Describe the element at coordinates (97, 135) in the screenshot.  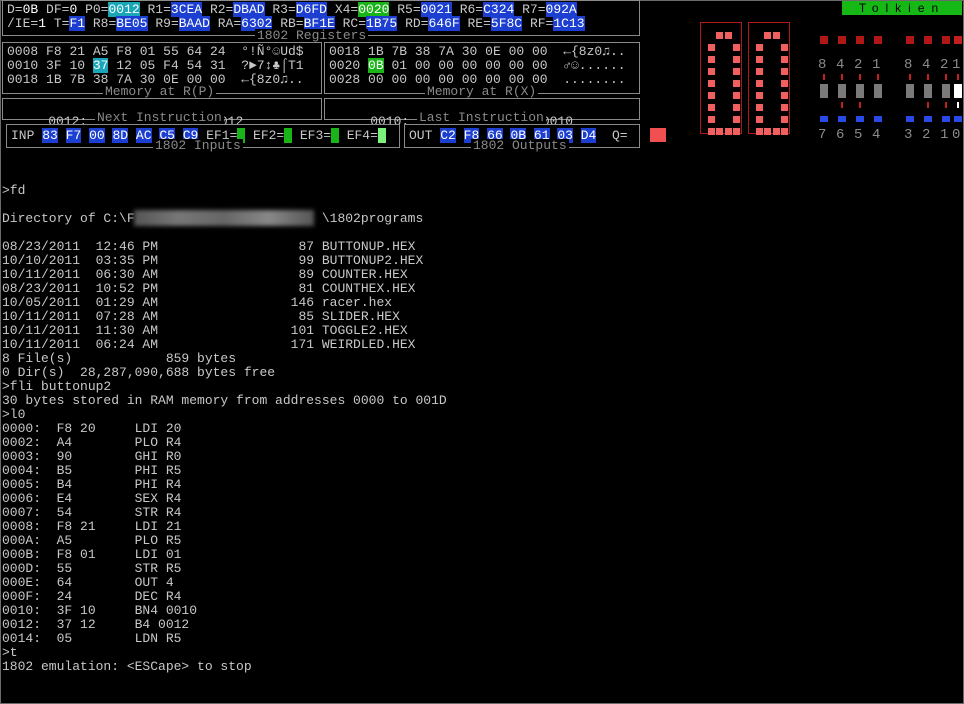
I see `input-byte: 00` at that location.